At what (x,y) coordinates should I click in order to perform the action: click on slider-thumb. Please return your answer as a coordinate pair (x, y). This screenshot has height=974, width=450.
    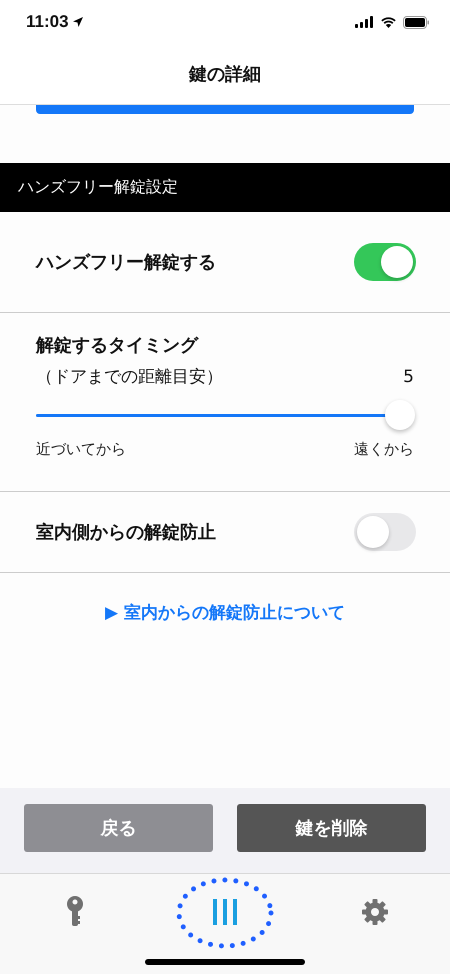
    Looking at the image, I should click on (400, 415).